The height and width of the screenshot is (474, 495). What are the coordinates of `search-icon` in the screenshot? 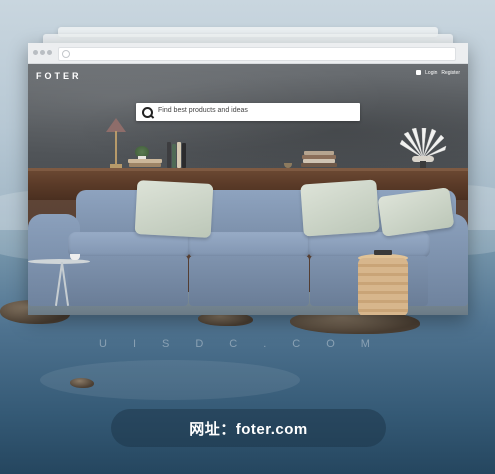 It's located at (147, 112).